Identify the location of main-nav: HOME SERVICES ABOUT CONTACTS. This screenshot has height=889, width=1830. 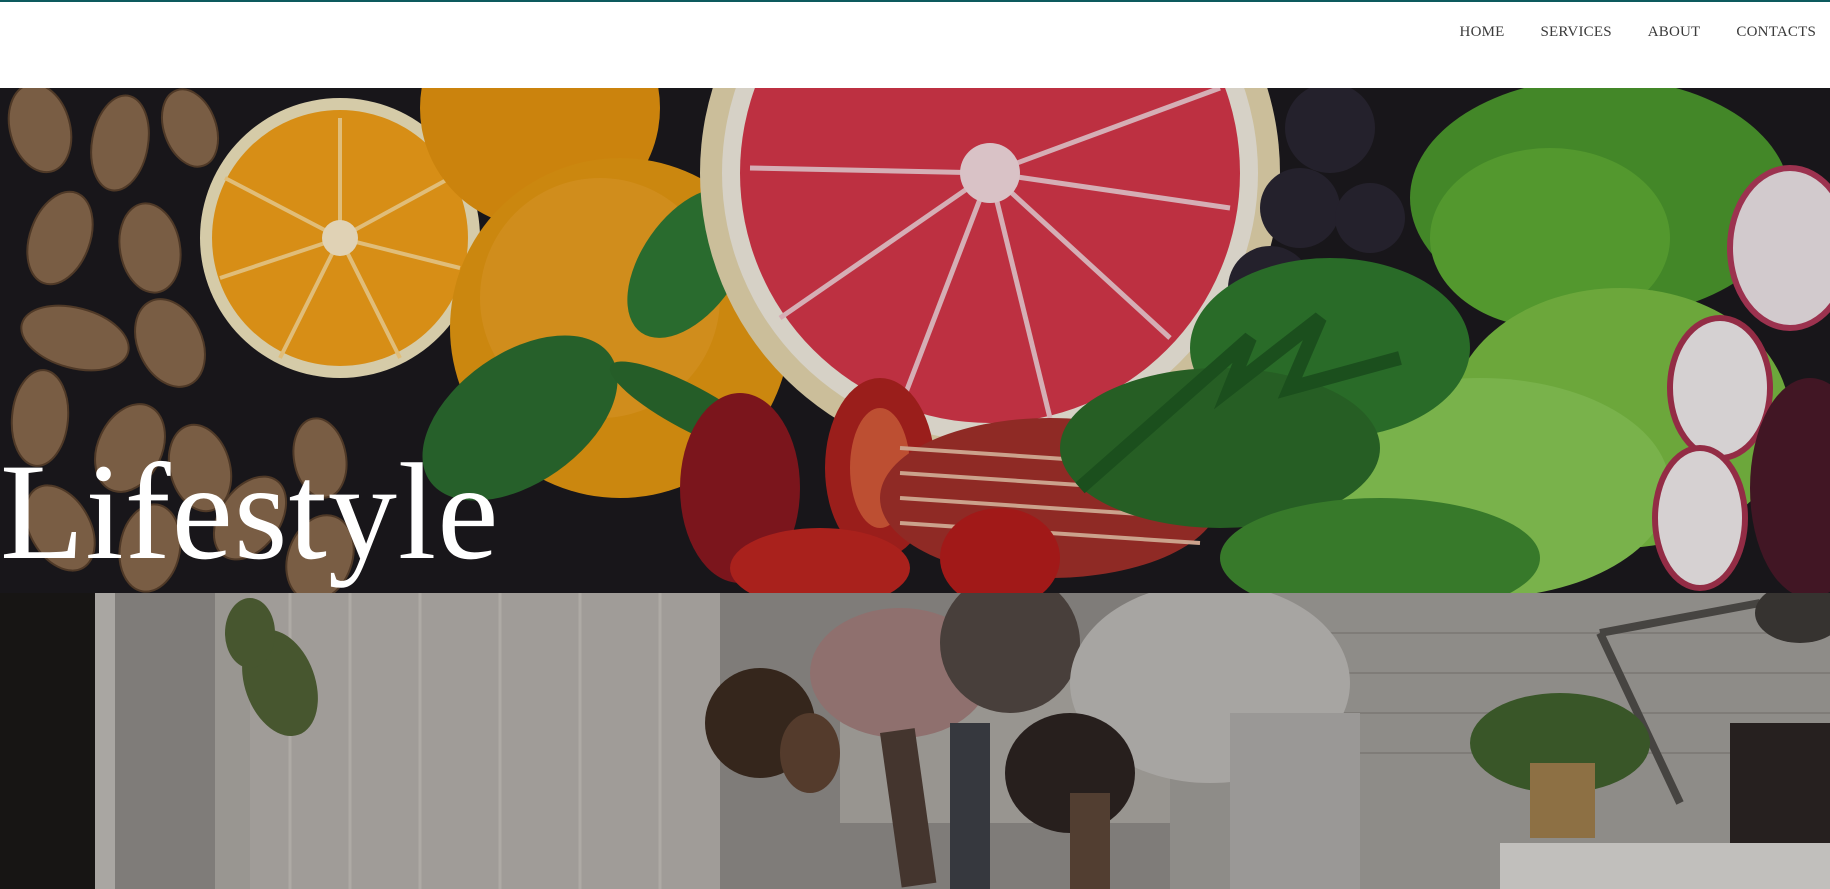
(1629, 32).